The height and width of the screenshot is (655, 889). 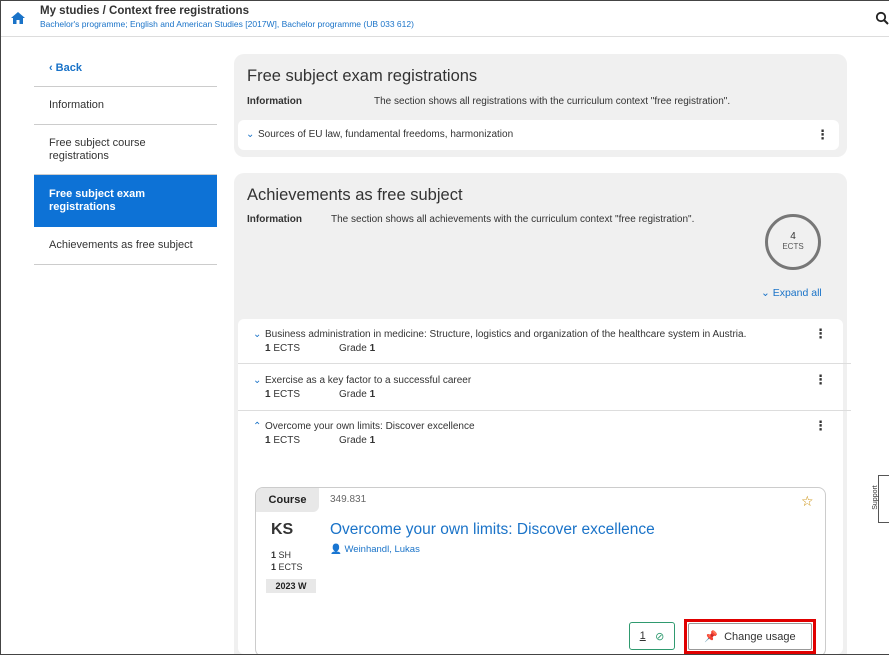 I want to click on check-circle-icon: ⊘, so click(x=660, y=636).